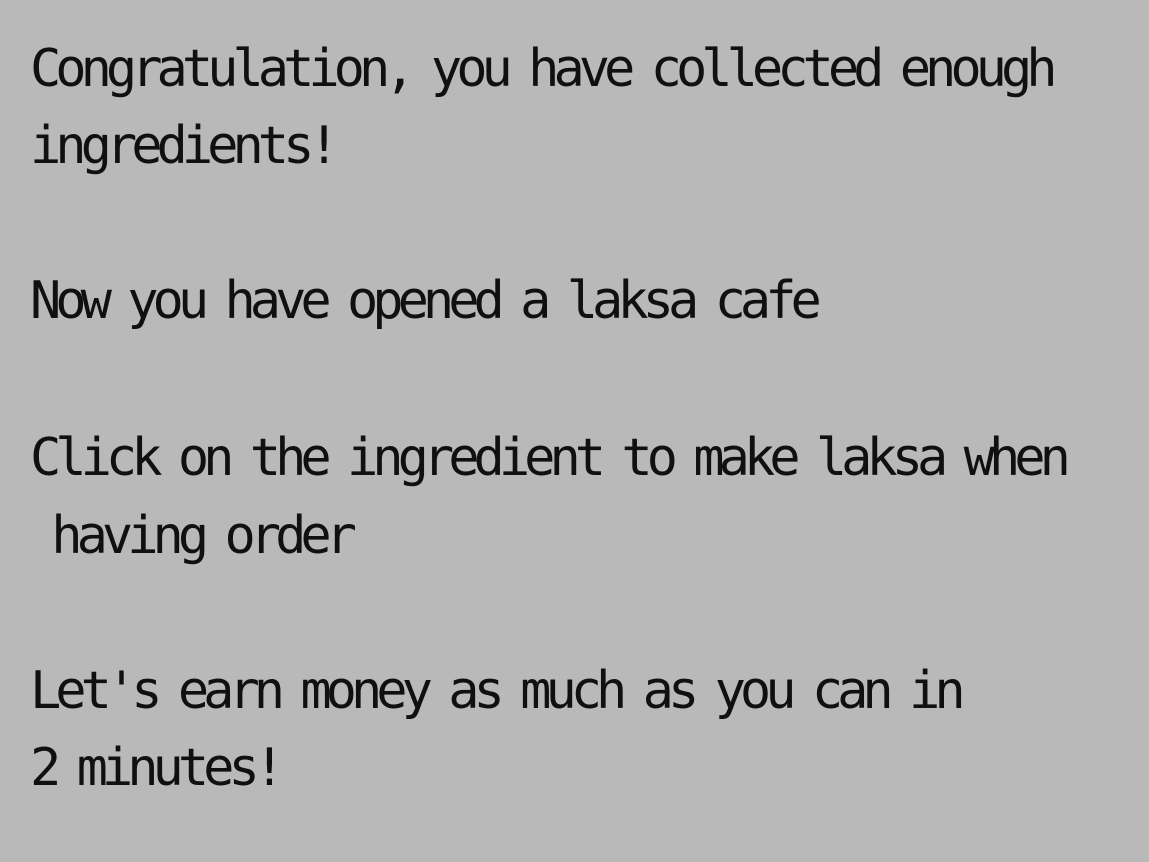 This screenshot has height=862, width=1149. I want to click on congratulation-text-line-2: ingredients!, so click(185, 146).